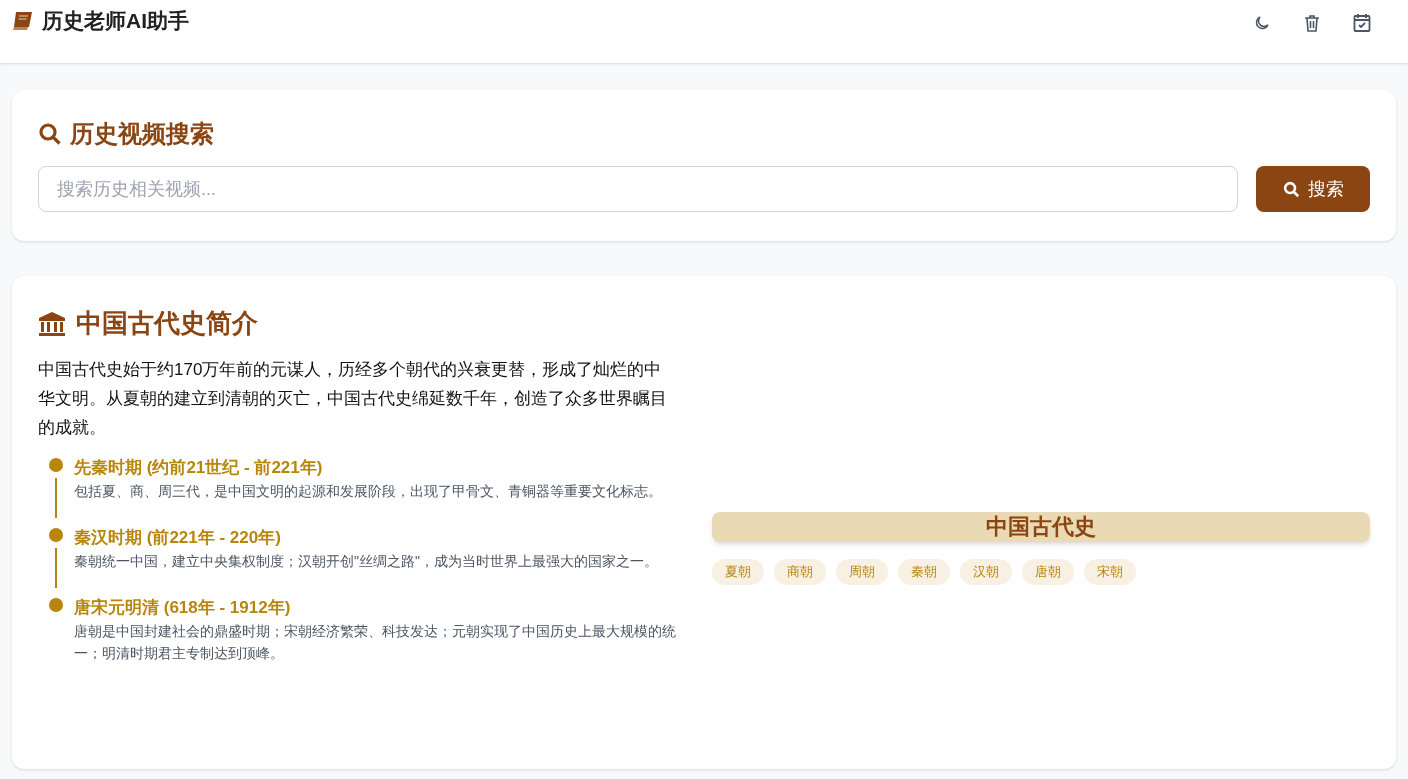 The width and height of the screenshot is (1408, 779). Describe the element at coordinates (178, 538) in the screenshot. I see `timeline-title: 秦汉时期 (前221年 - 220年)` at that location.